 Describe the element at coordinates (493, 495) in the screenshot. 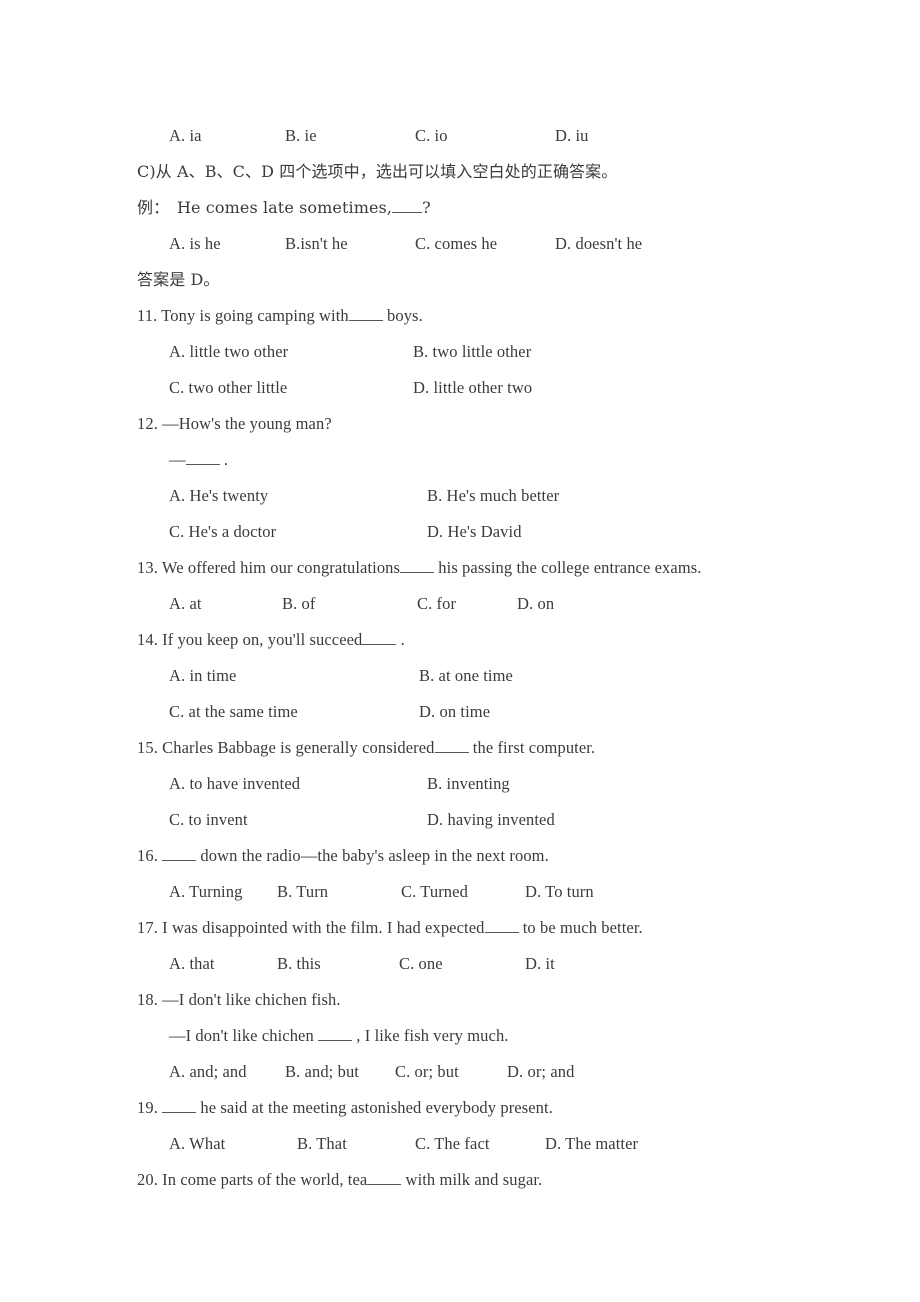

I see `q12-option-b: B. He's much better` at that location.